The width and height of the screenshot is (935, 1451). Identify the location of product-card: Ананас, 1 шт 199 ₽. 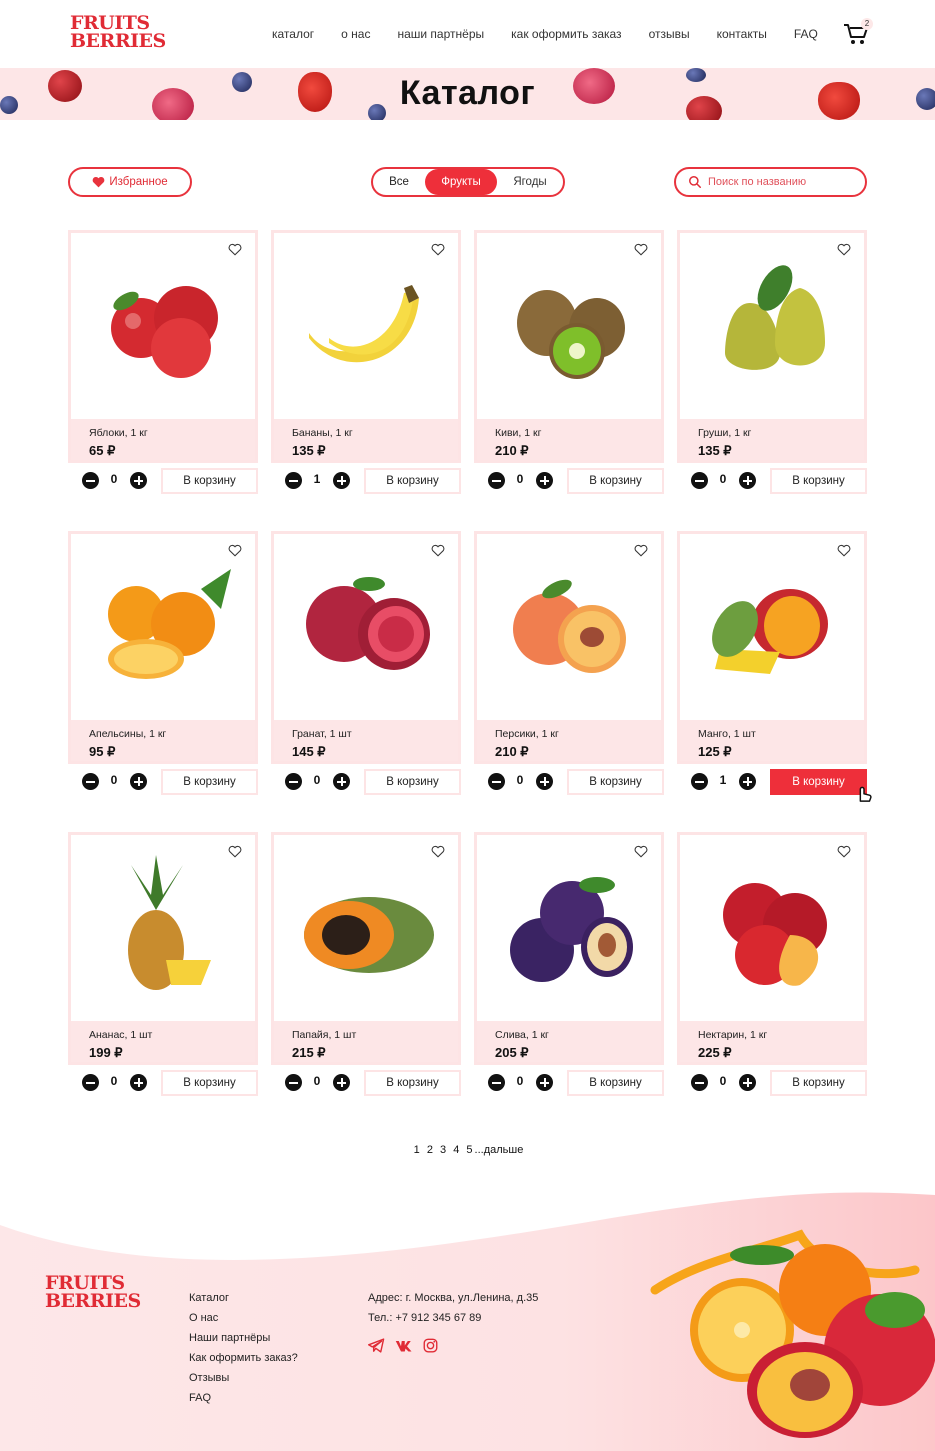
(163, 948).